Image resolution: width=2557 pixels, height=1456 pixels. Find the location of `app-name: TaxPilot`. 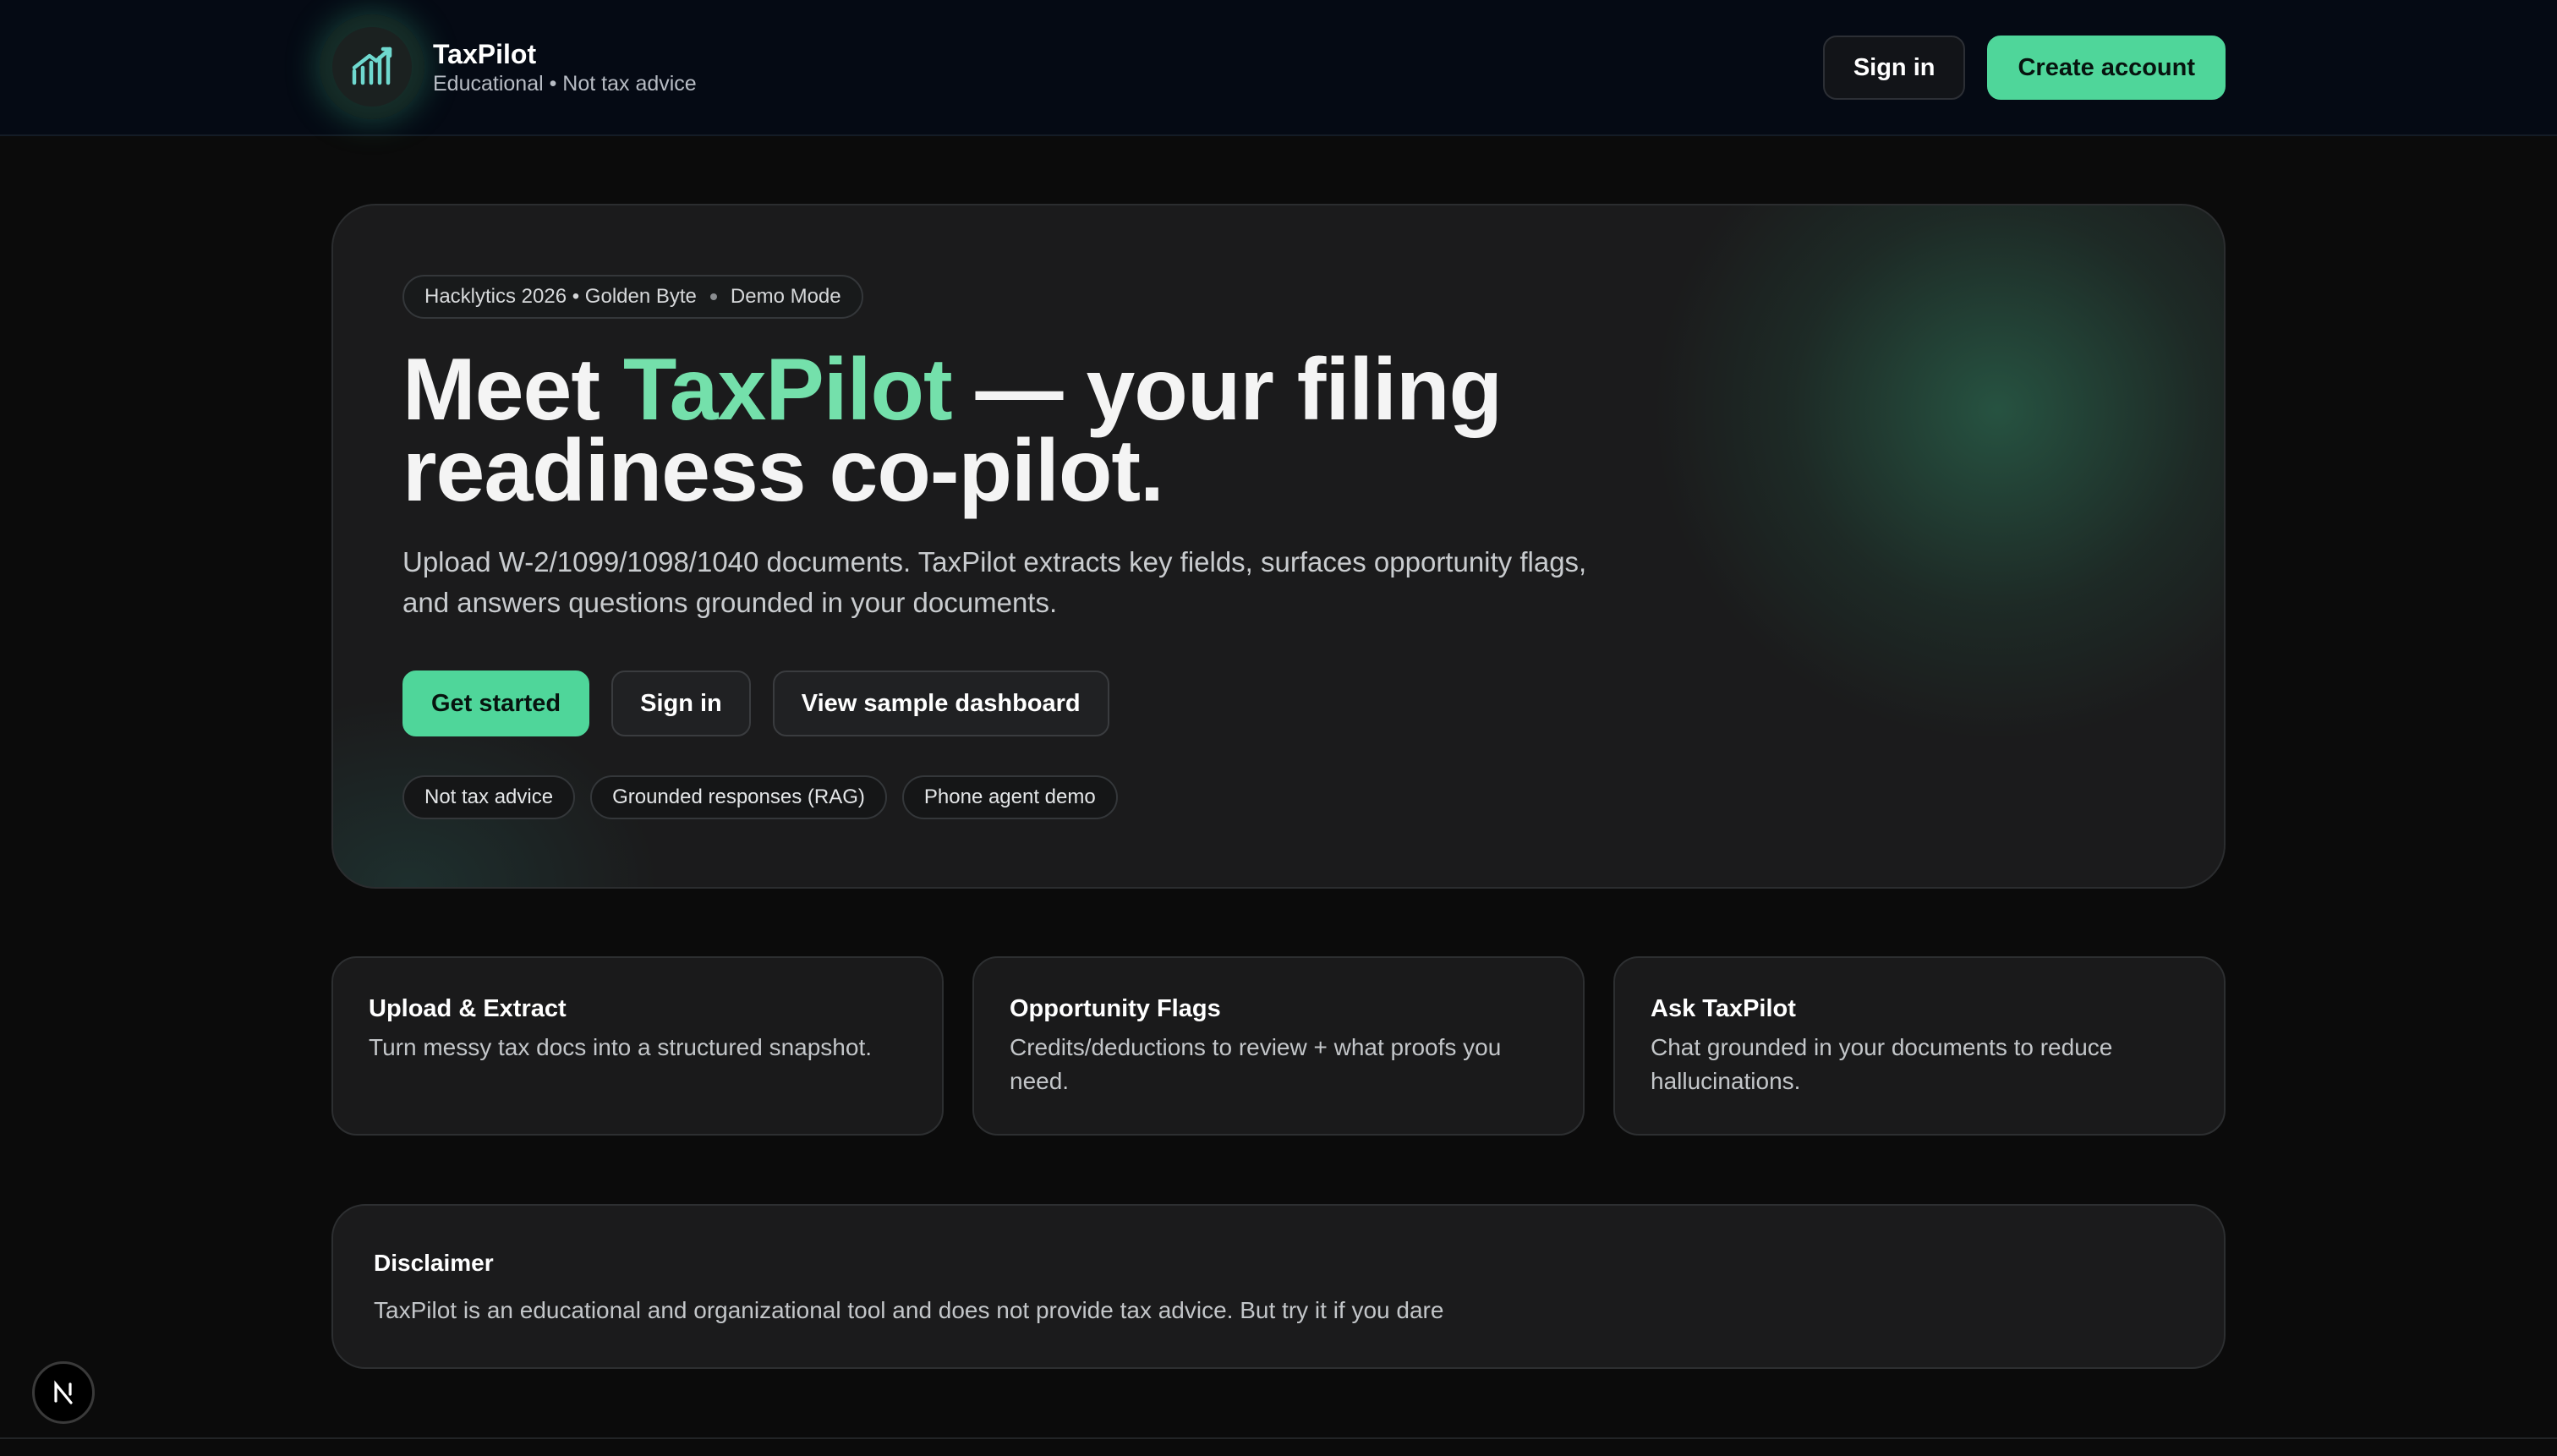

app-name: TaxPilot is located at coordinates (485, 54).